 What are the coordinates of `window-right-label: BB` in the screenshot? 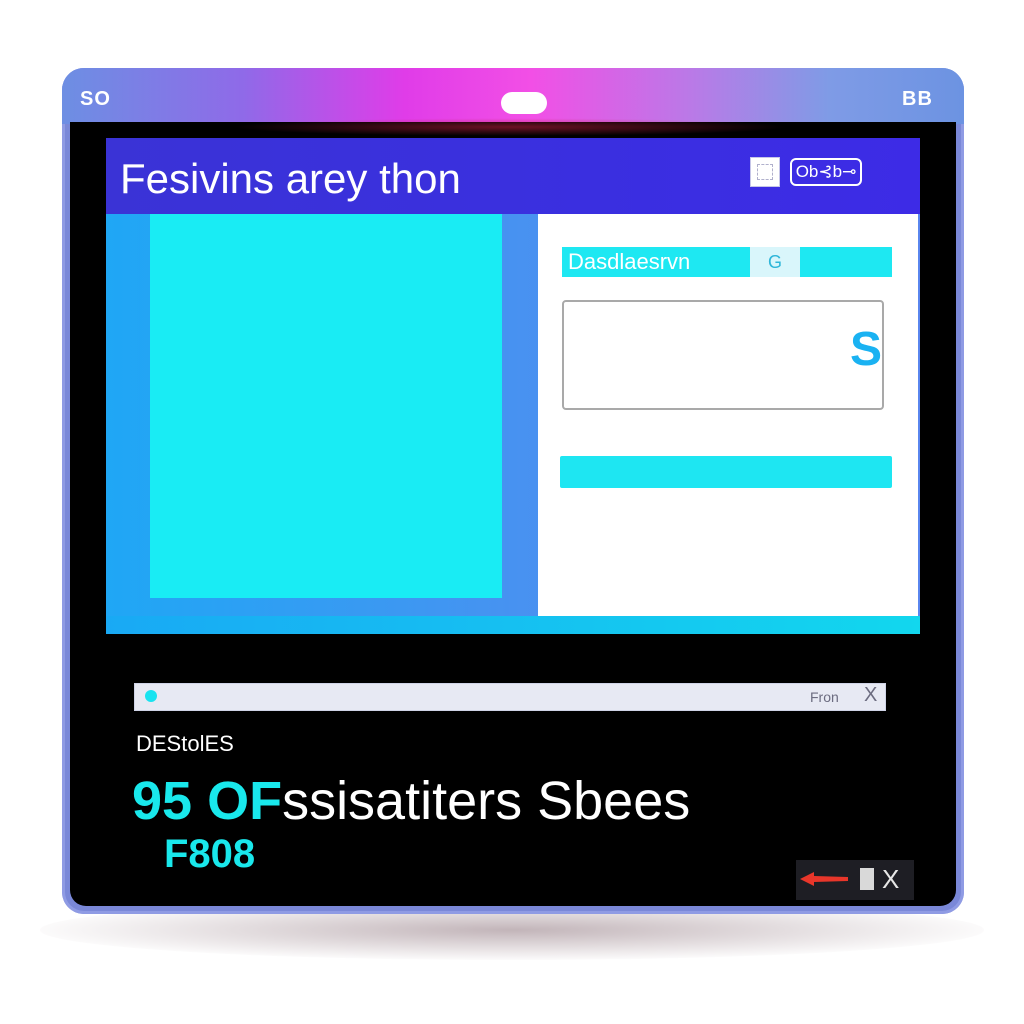 It's located at (917, 99).